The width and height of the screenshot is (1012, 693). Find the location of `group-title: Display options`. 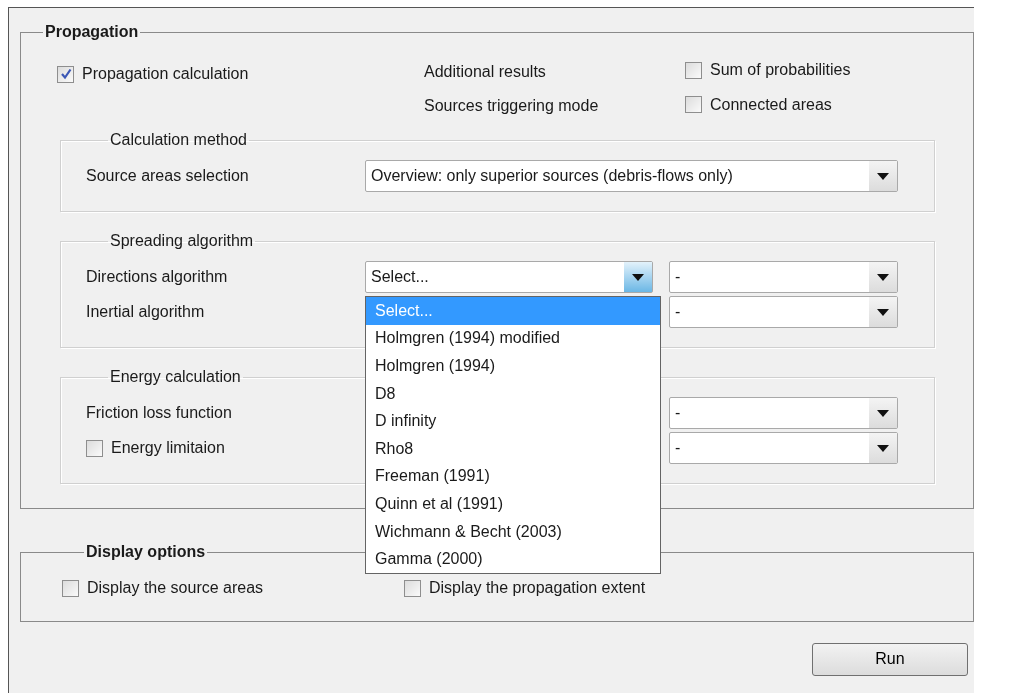

group-title: Display options is located at coordinates (146, 552).